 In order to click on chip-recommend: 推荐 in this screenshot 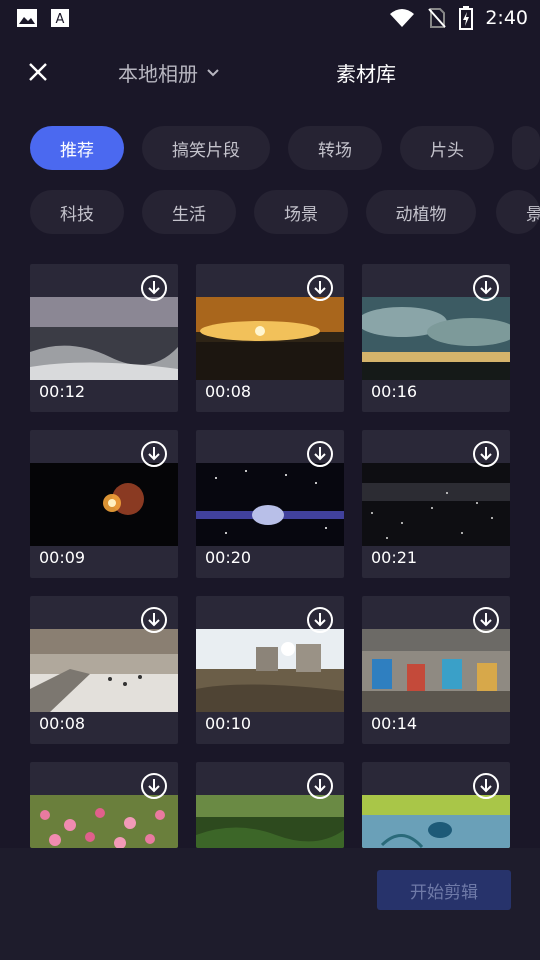, I will do `click(77, 148)`.